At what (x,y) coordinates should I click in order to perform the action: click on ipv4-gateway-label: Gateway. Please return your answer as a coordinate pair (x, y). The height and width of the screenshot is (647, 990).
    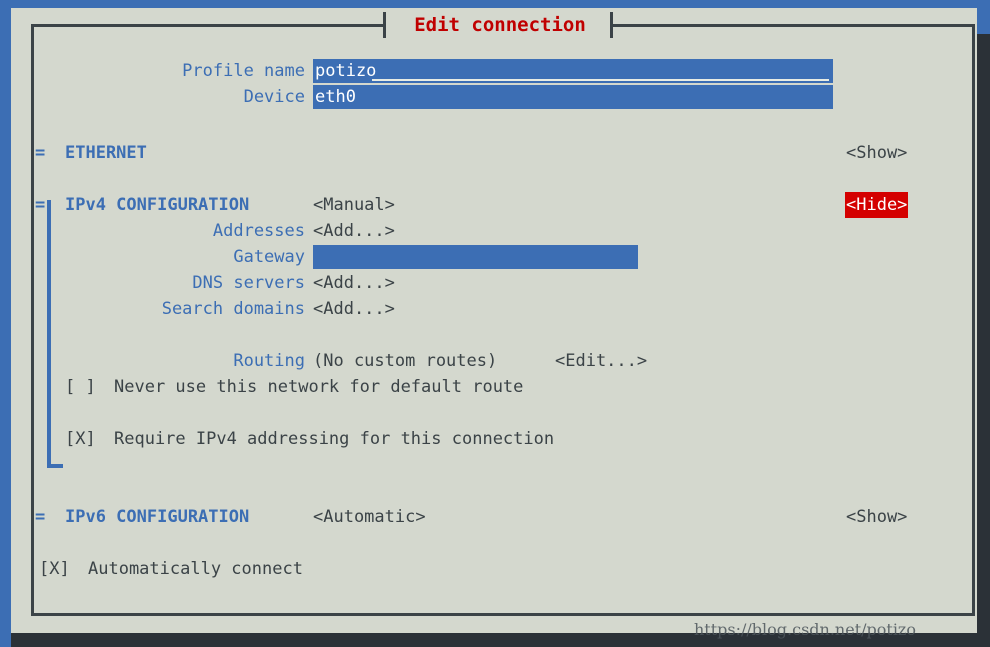
    Looking at the image, I should click on (269, 257).